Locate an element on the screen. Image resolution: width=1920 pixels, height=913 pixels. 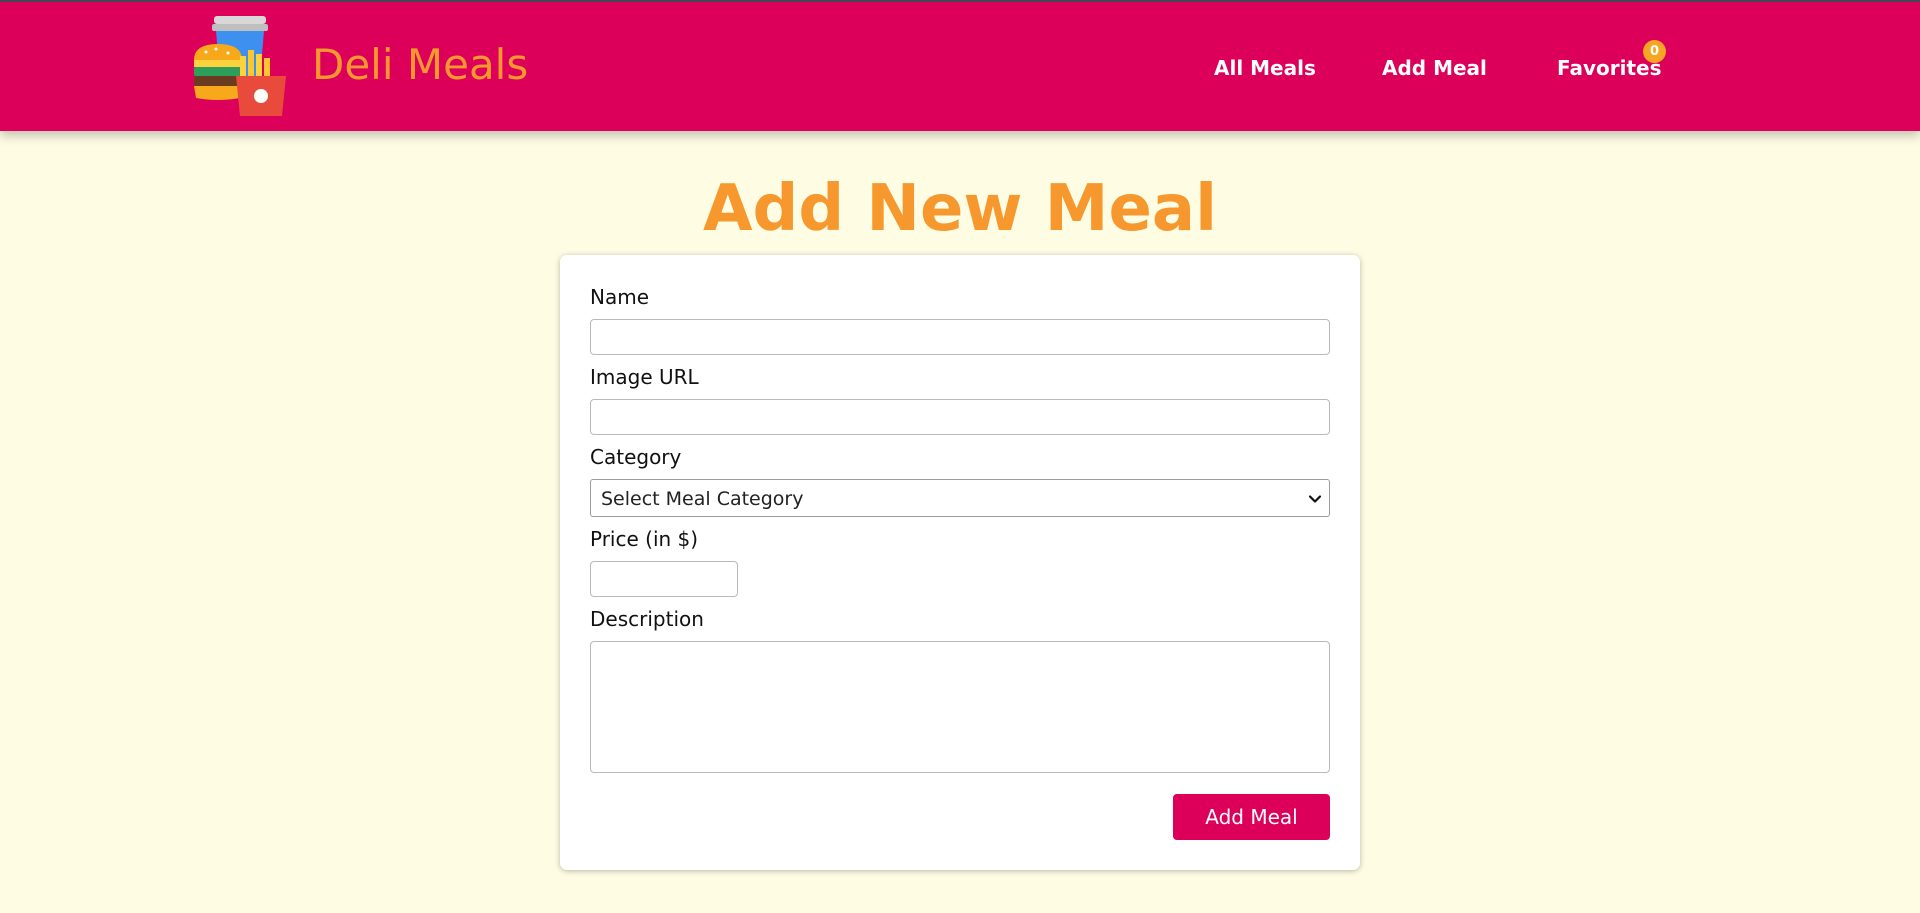
page-title: Add New Meal is located at coordinates (960, 209).